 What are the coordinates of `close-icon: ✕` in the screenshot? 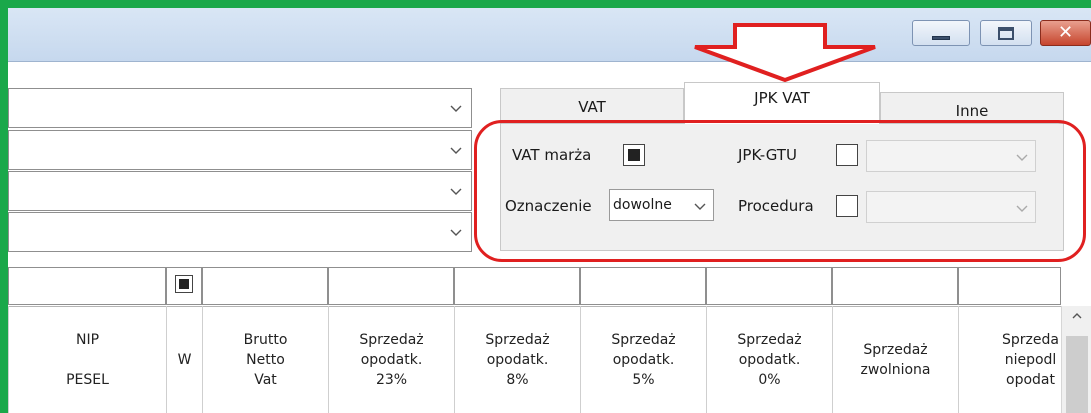 It's located at (1066, 32).